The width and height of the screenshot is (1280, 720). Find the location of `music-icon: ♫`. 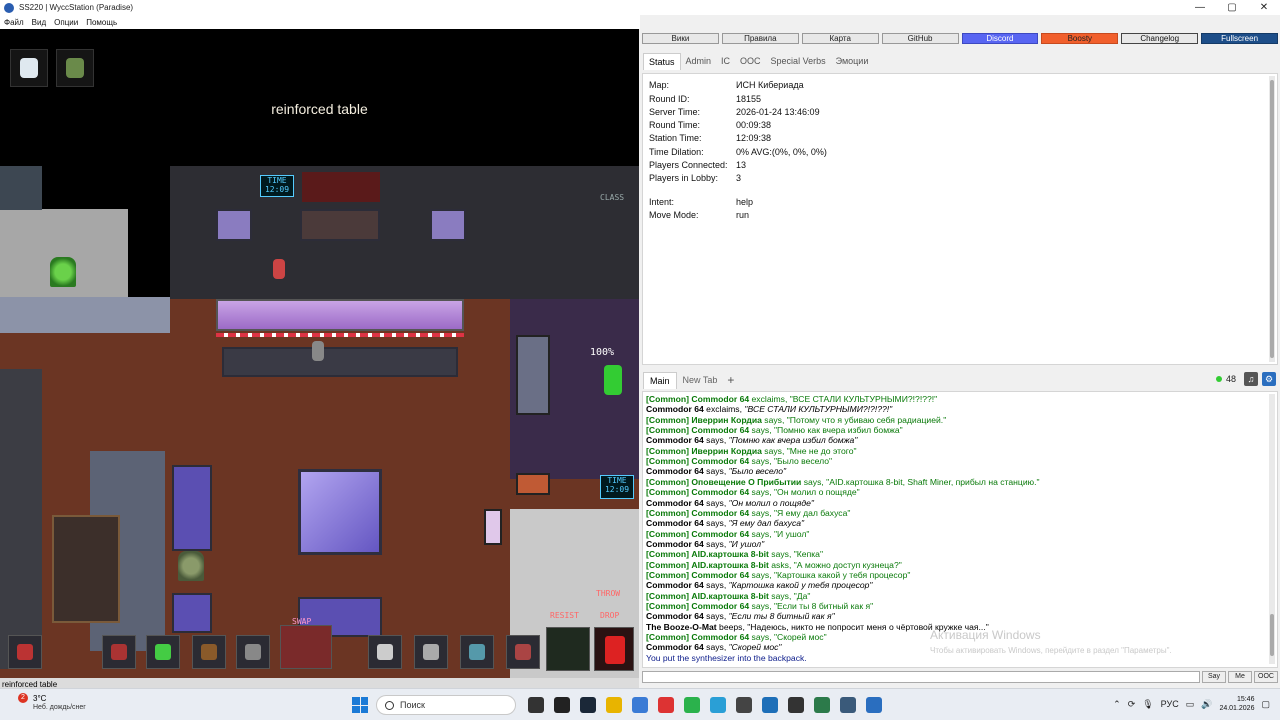

music-icon: ♫ is located at coordinates (1251, 379).